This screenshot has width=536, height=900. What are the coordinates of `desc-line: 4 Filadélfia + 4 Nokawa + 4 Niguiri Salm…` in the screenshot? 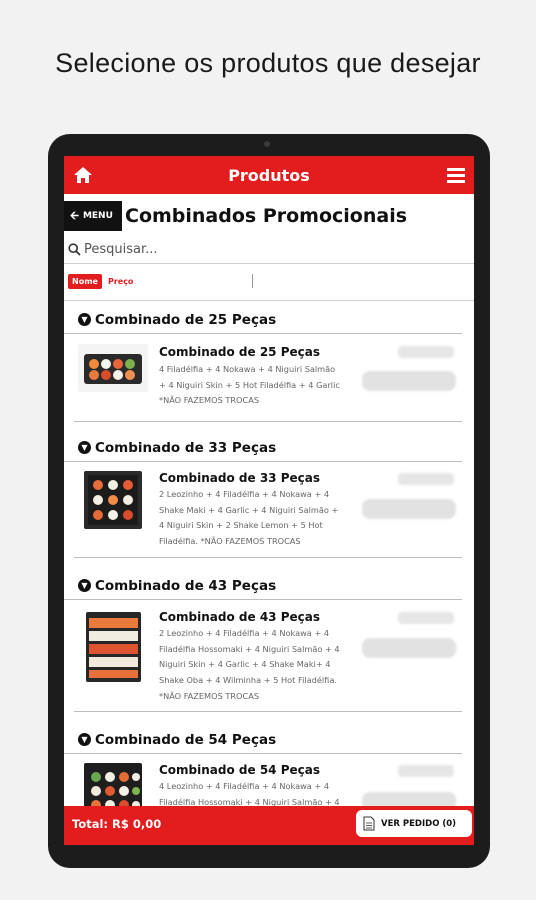 It's located at (247, 369).